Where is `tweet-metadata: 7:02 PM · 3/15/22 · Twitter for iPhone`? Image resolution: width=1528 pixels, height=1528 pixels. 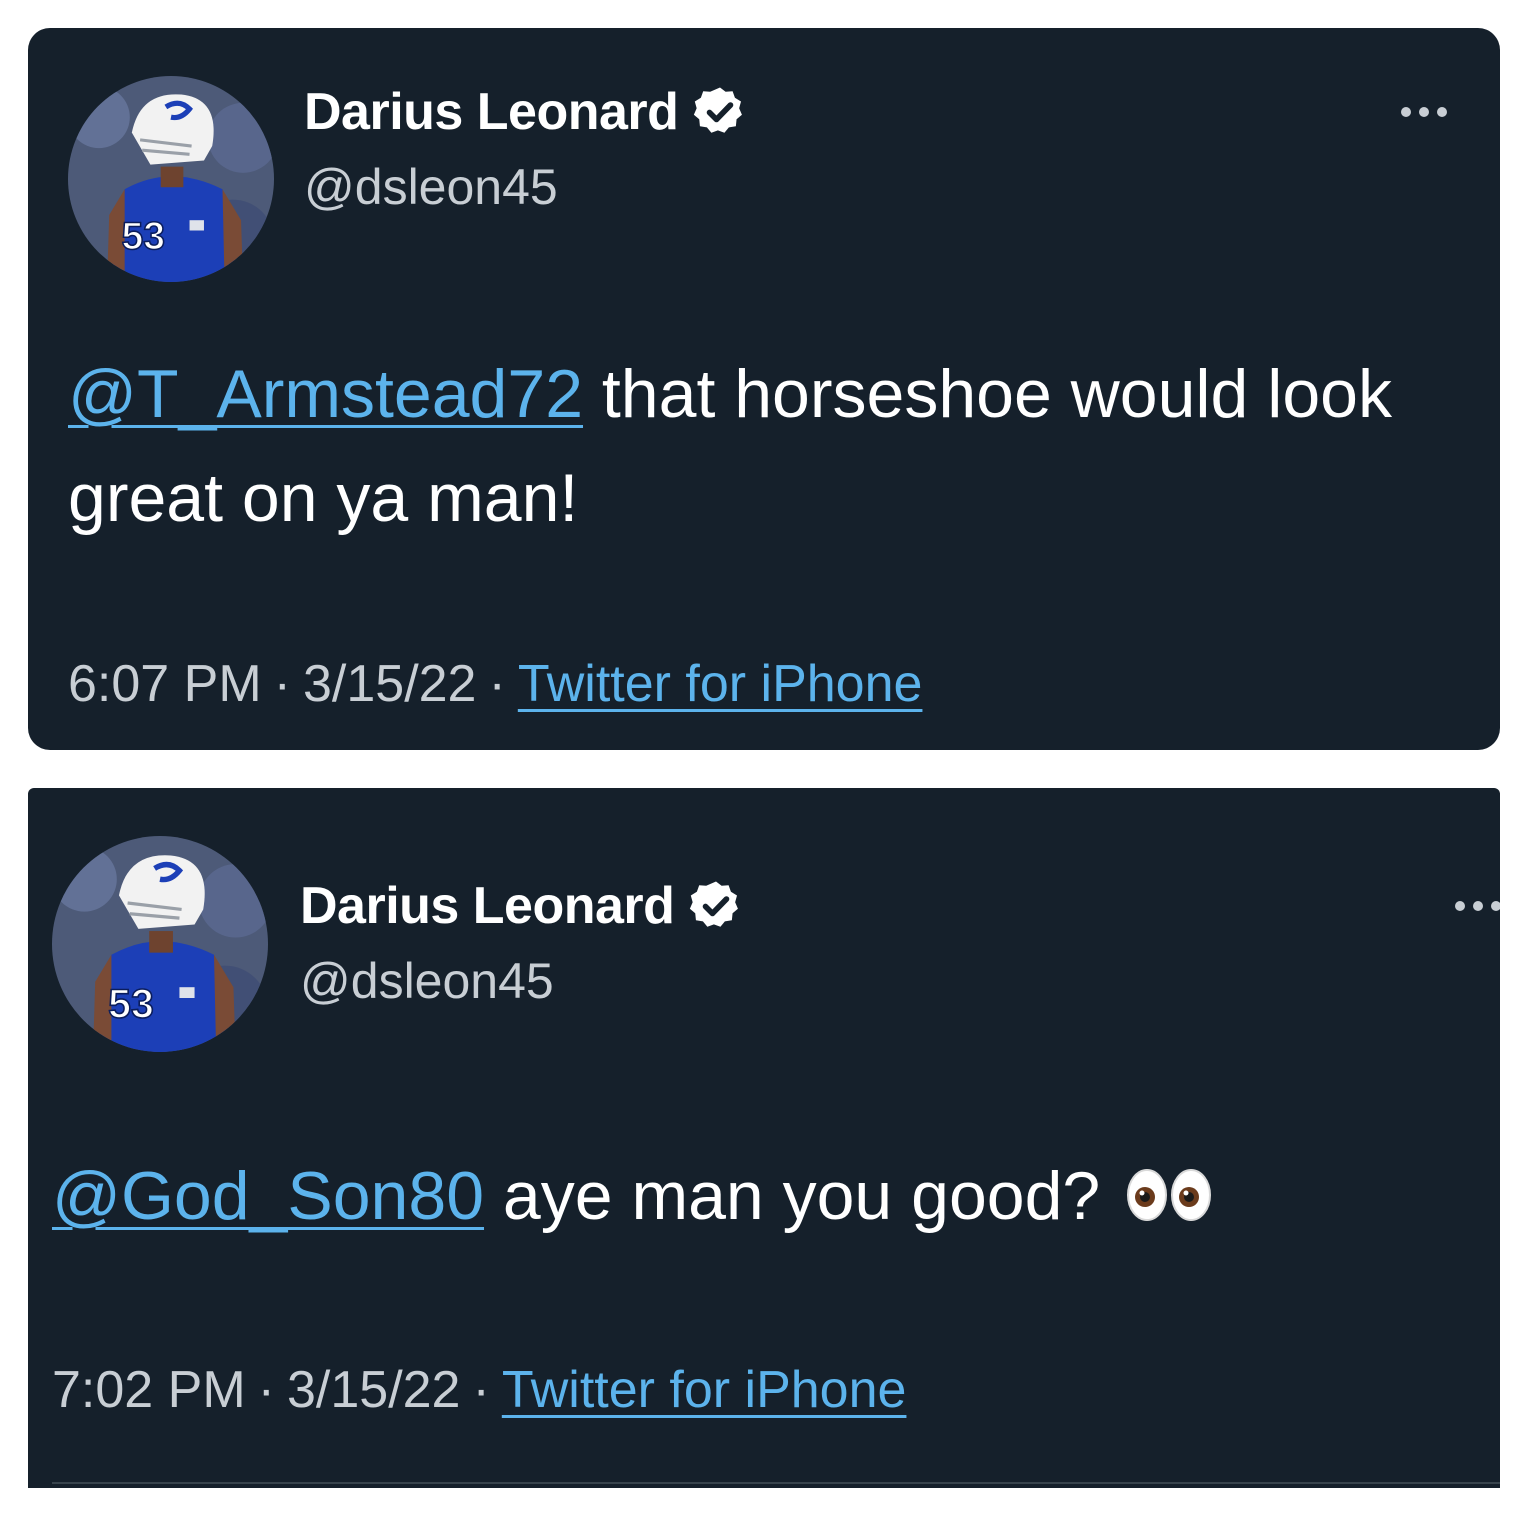
tweet-metadata: 7:02 PM · 3/15/22 · Twitter for iPhone is located at coordinates (479, 1390).